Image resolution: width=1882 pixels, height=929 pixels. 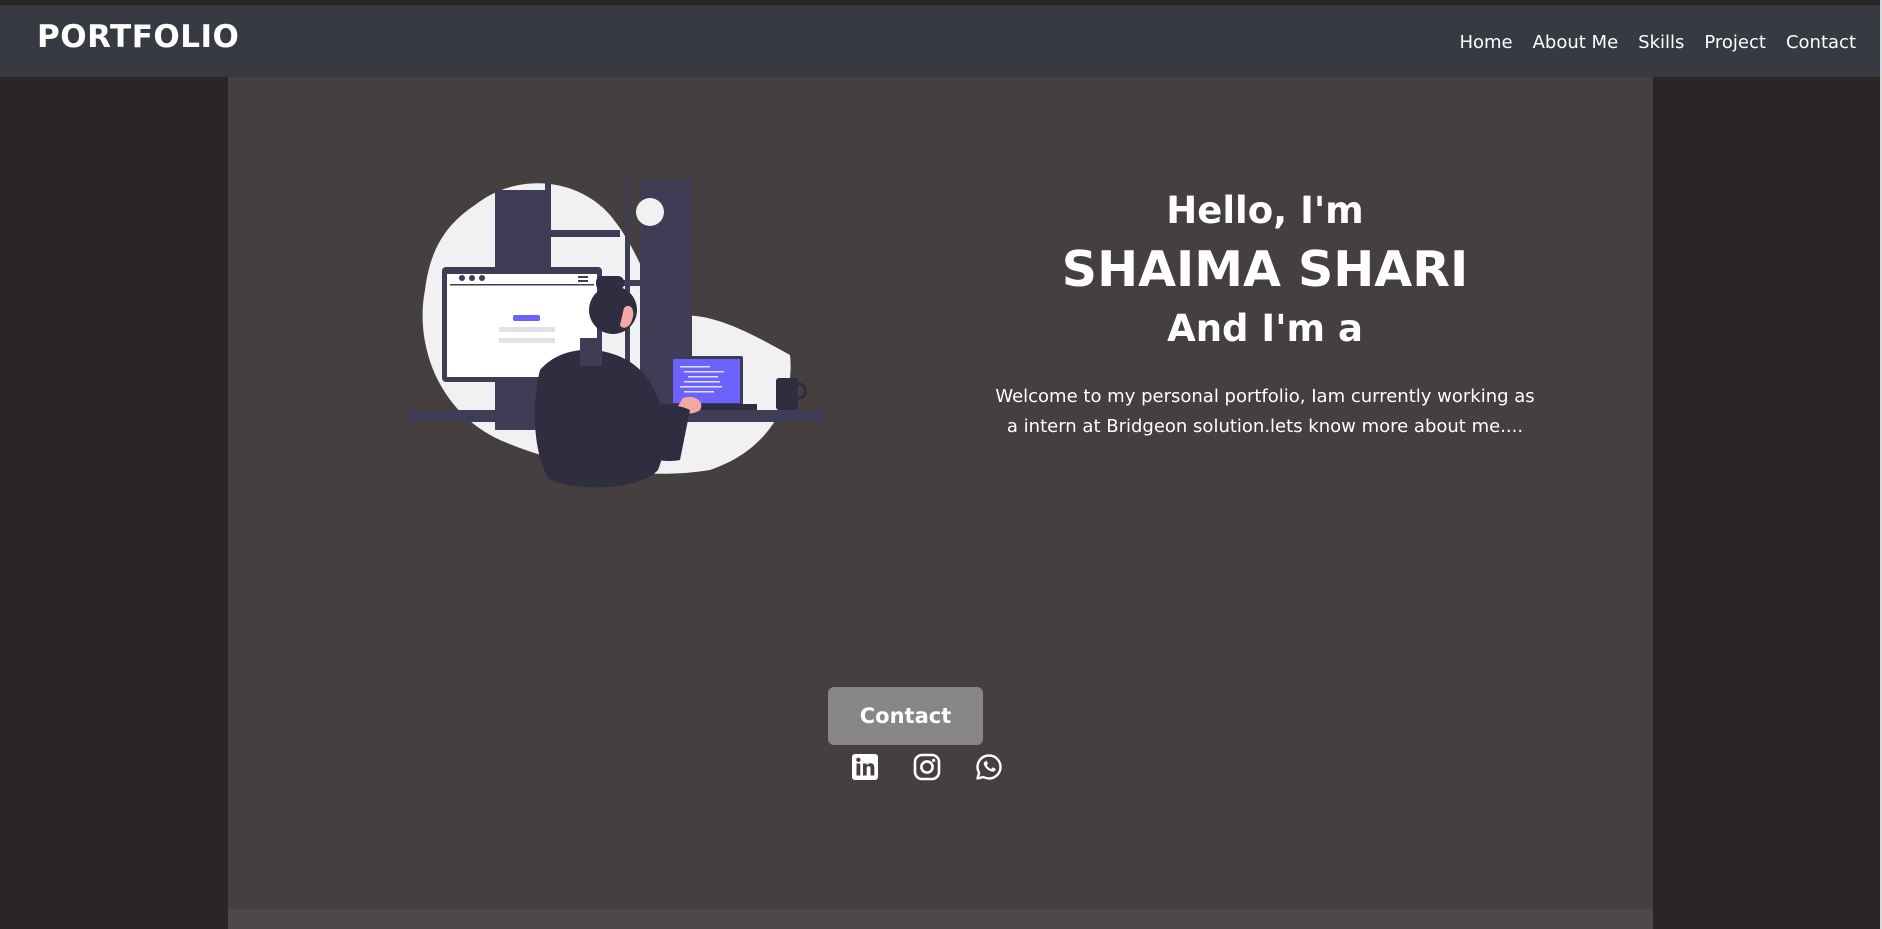 What do you see at coordinates (615, 333) in the screenshot?
I see `developer-illustration` at bounding box center [615, 333].